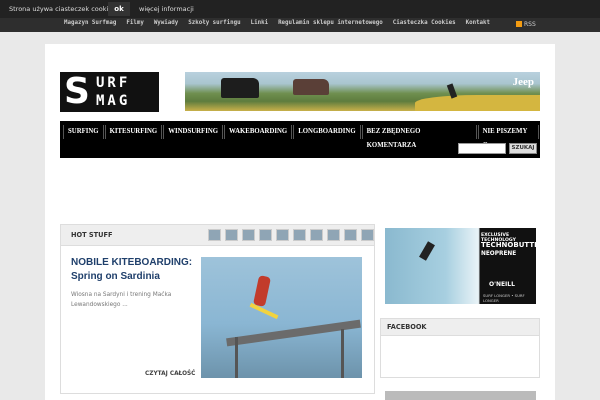 Image resolution: width=600 pixels, height=400 pixels. Describe the element at coordinates (119, 9) in the screenshot. I see `cookie-ok-button: ok` at that location.